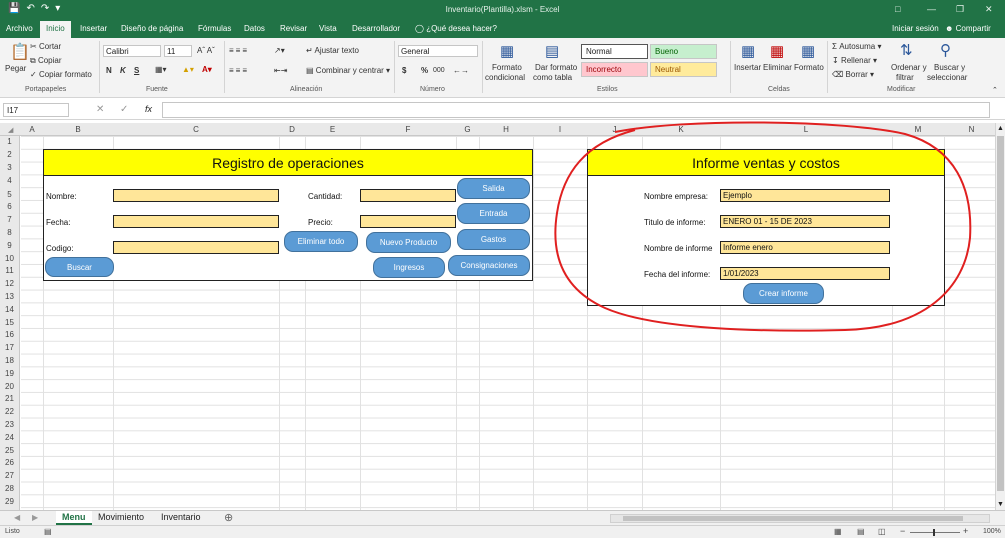  I want to click on column-header: C, so click(196, 129).